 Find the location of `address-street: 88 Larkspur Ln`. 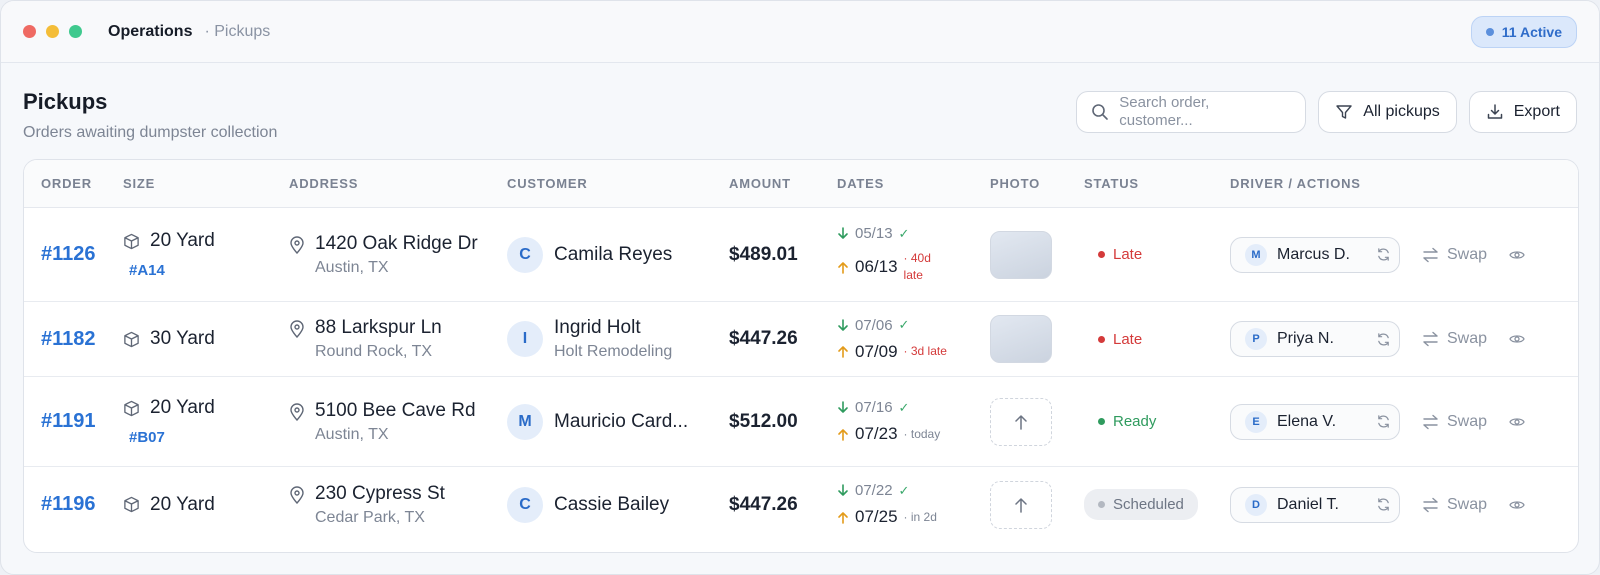

address-street: 88 Larkspur Ln is located at coordinates (378, 327).